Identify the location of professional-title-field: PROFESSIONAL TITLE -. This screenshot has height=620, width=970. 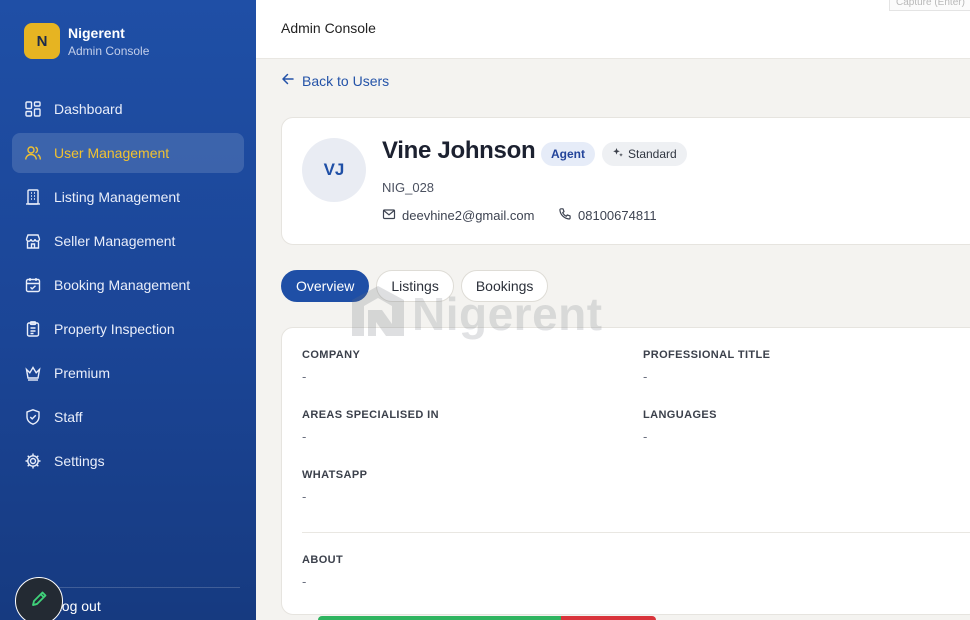
(706, 366).